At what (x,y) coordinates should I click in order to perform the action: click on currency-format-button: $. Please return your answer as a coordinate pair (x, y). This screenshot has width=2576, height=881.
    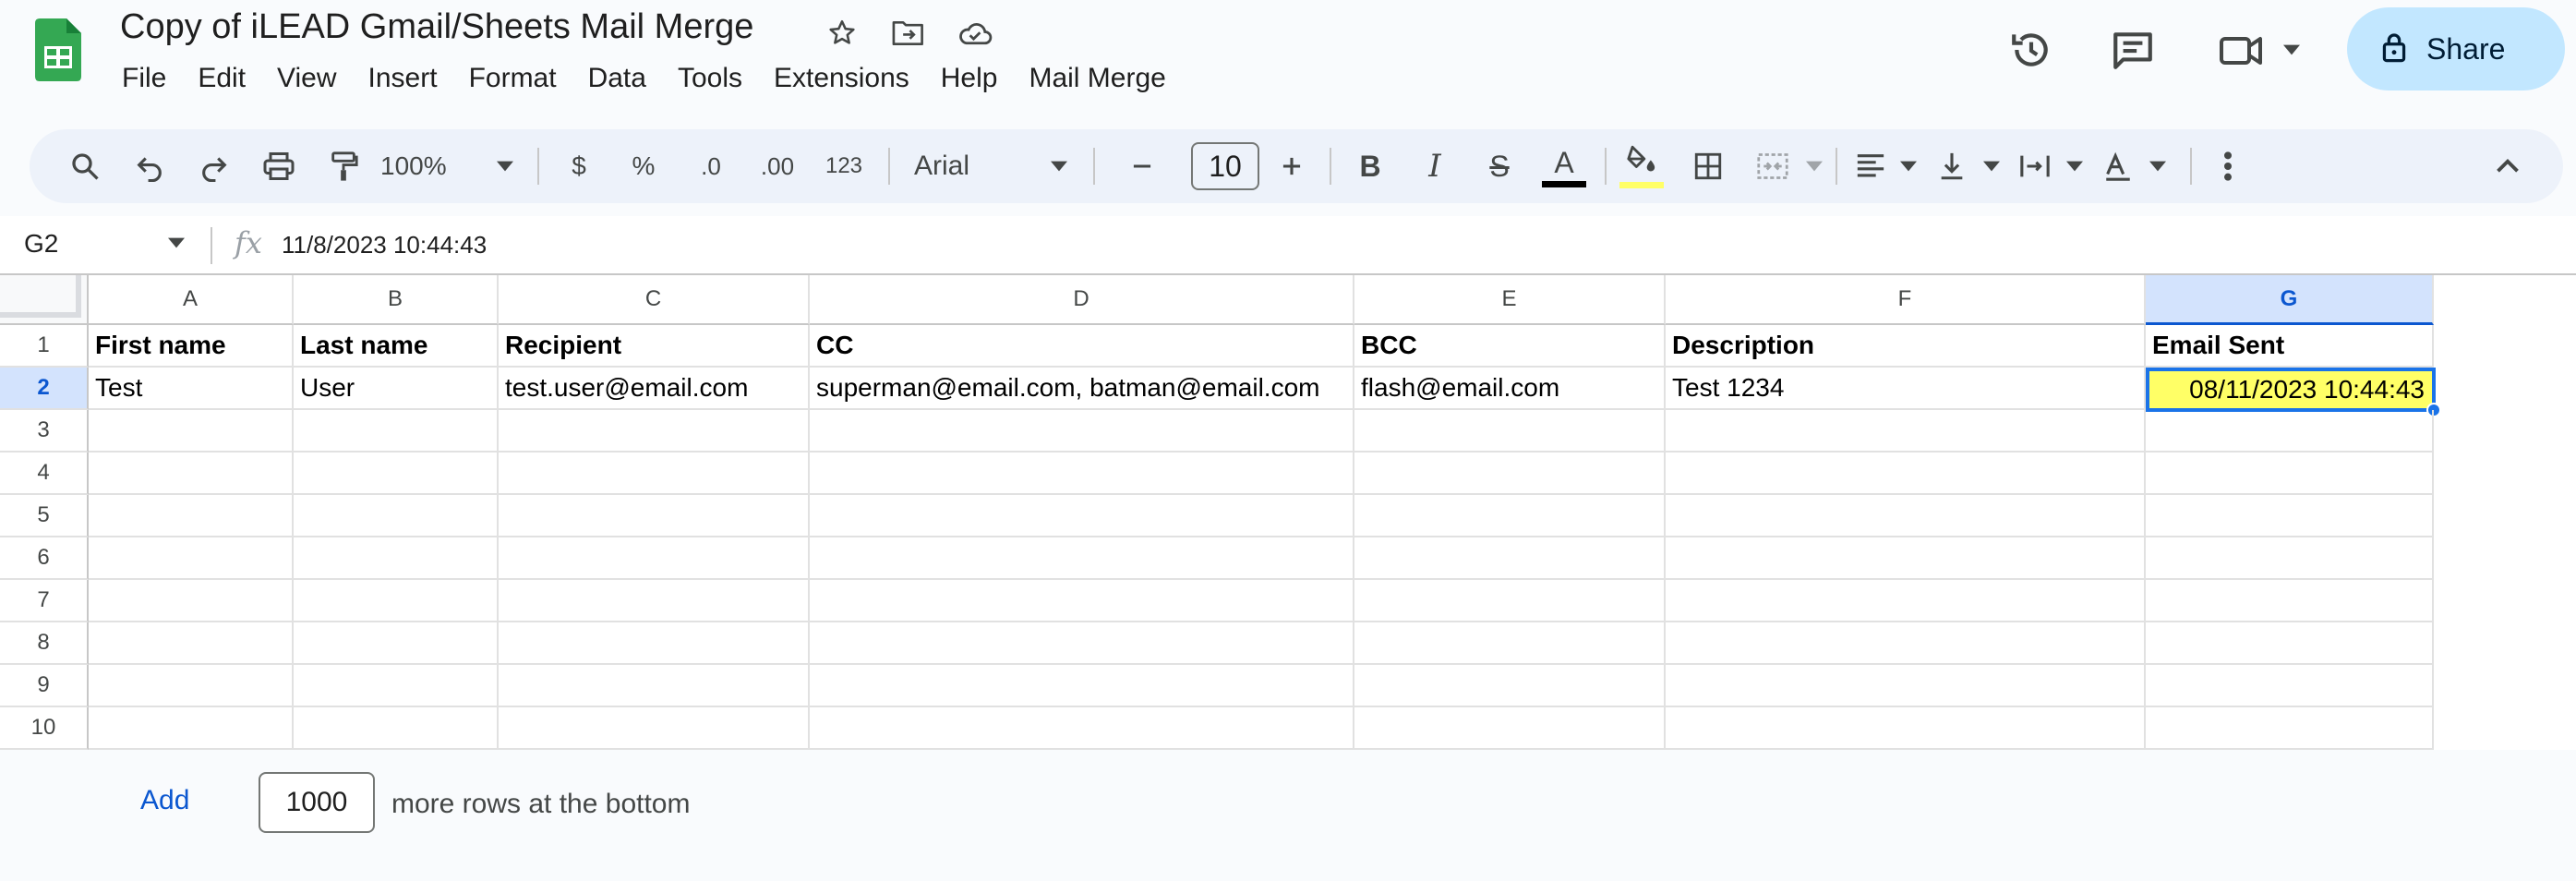
    Looking at the image, I should click on (579, 167).